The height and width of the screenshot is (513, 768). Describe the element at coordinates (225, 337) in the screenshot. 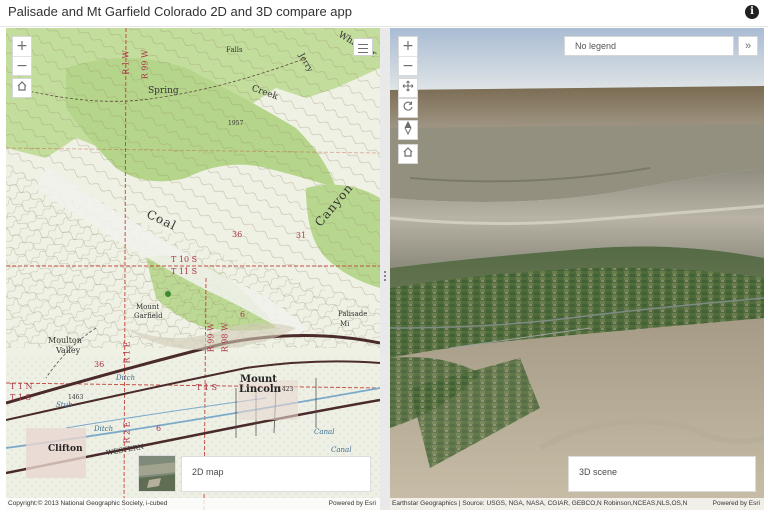

I see `map-label-r98w: R 98 W` at that location.